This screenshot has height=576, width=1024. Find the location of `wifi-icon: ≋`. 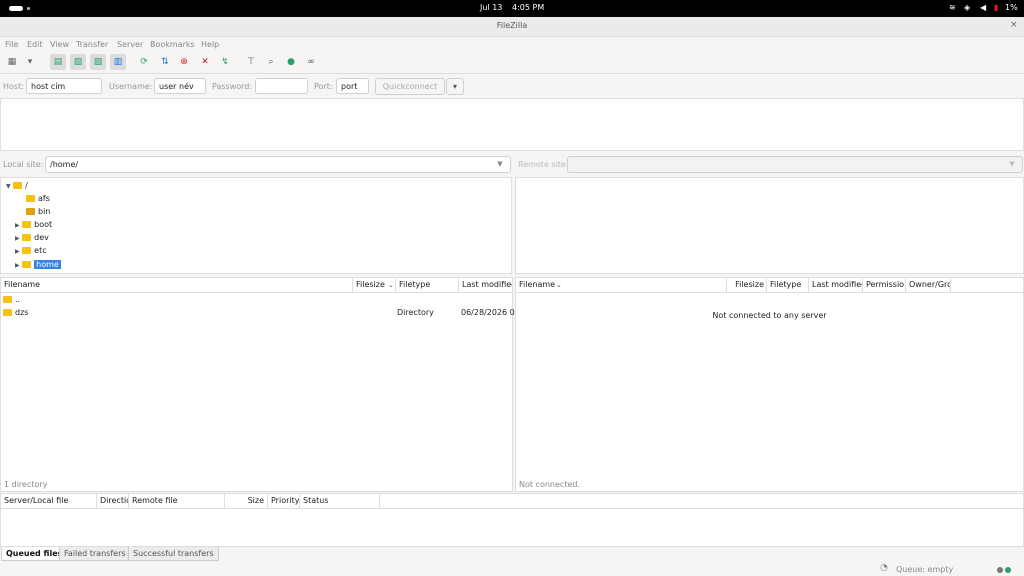

wifi-icon: ≋ is located at coordinates (952, 7).